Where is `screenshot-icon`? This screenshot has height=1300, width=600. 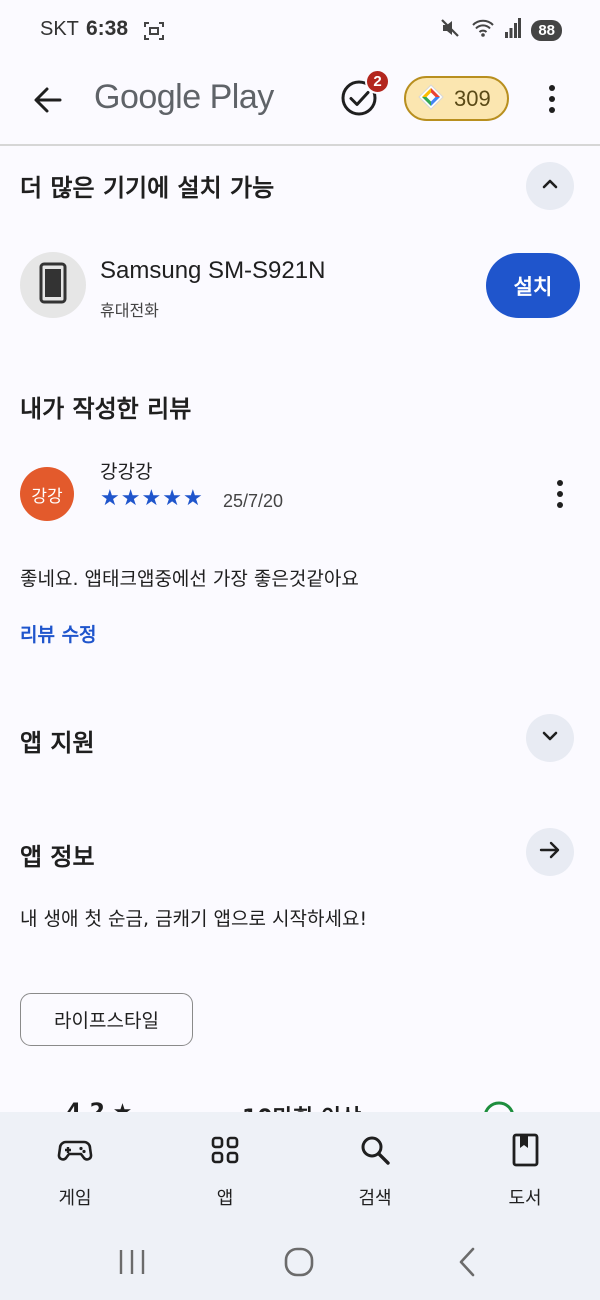 screenshot-icon is located at coordinates (154, 31).